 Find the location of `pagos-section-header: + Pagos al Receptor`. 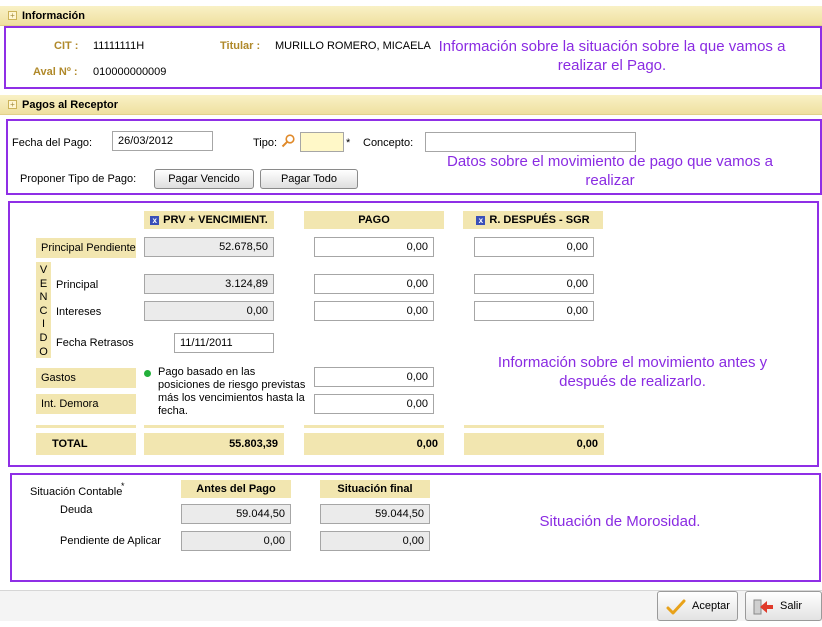

pagos-section-header: + Pagos al Receptor is located at coordinates (411, 105).